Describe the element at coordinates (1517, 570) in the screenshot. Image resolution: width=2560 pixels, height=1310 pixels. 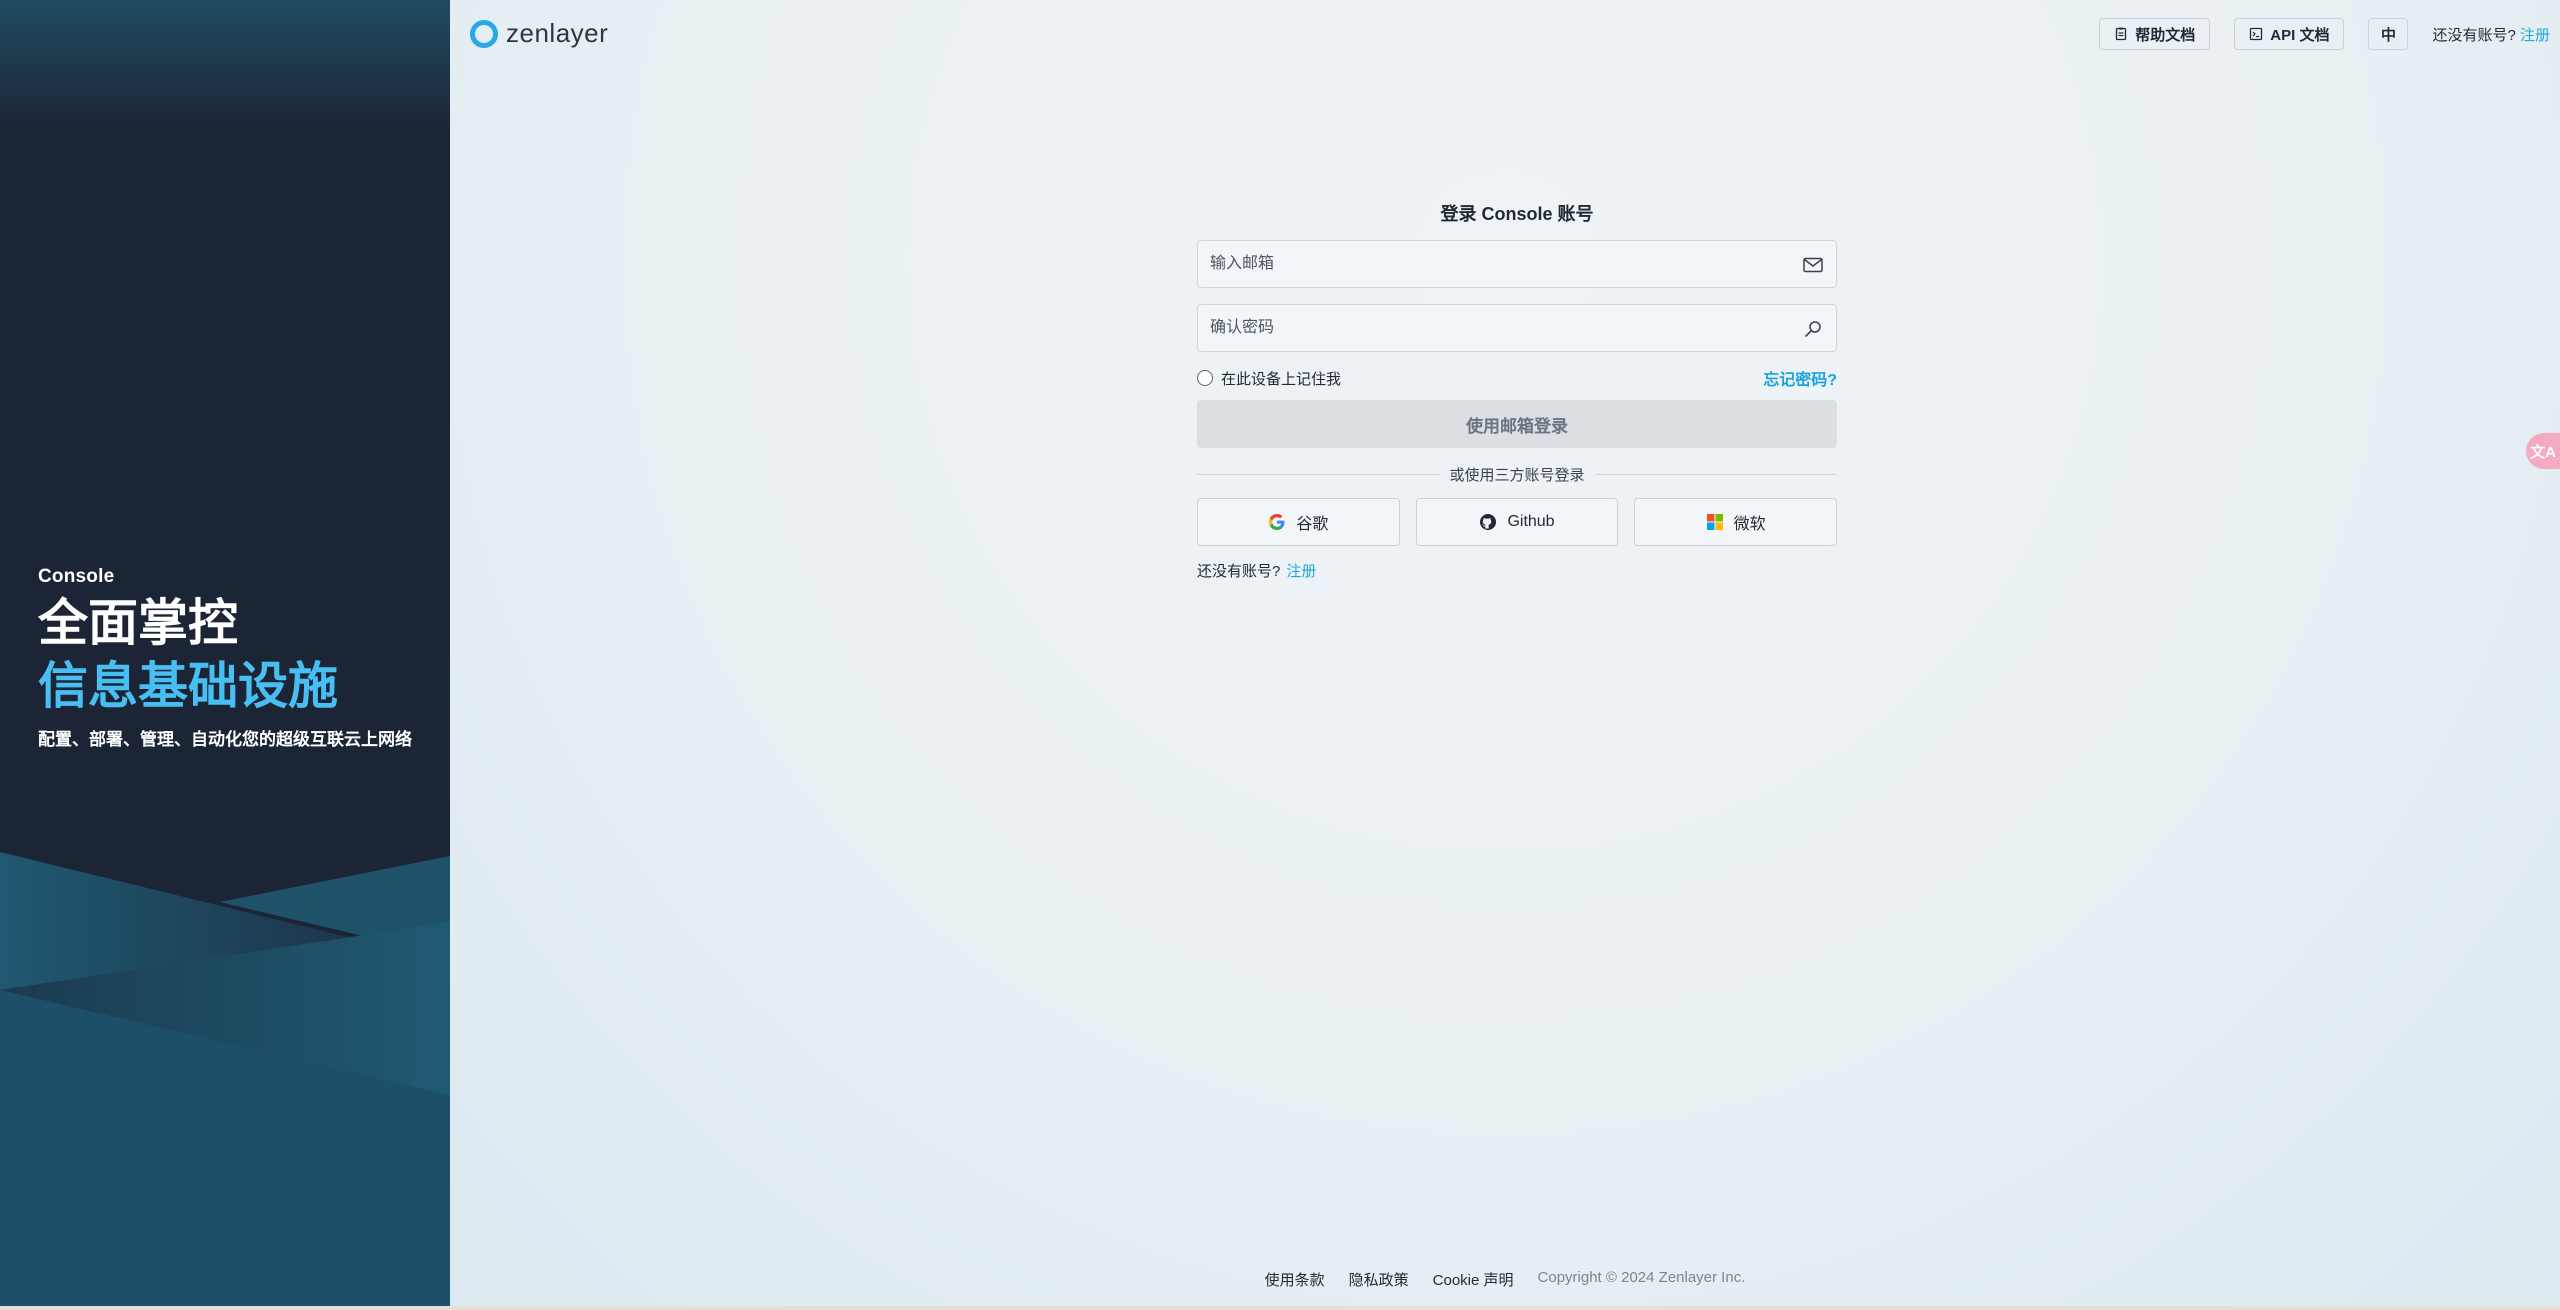
I see `form-signup-line: 还没有账号? 注册` at that location.